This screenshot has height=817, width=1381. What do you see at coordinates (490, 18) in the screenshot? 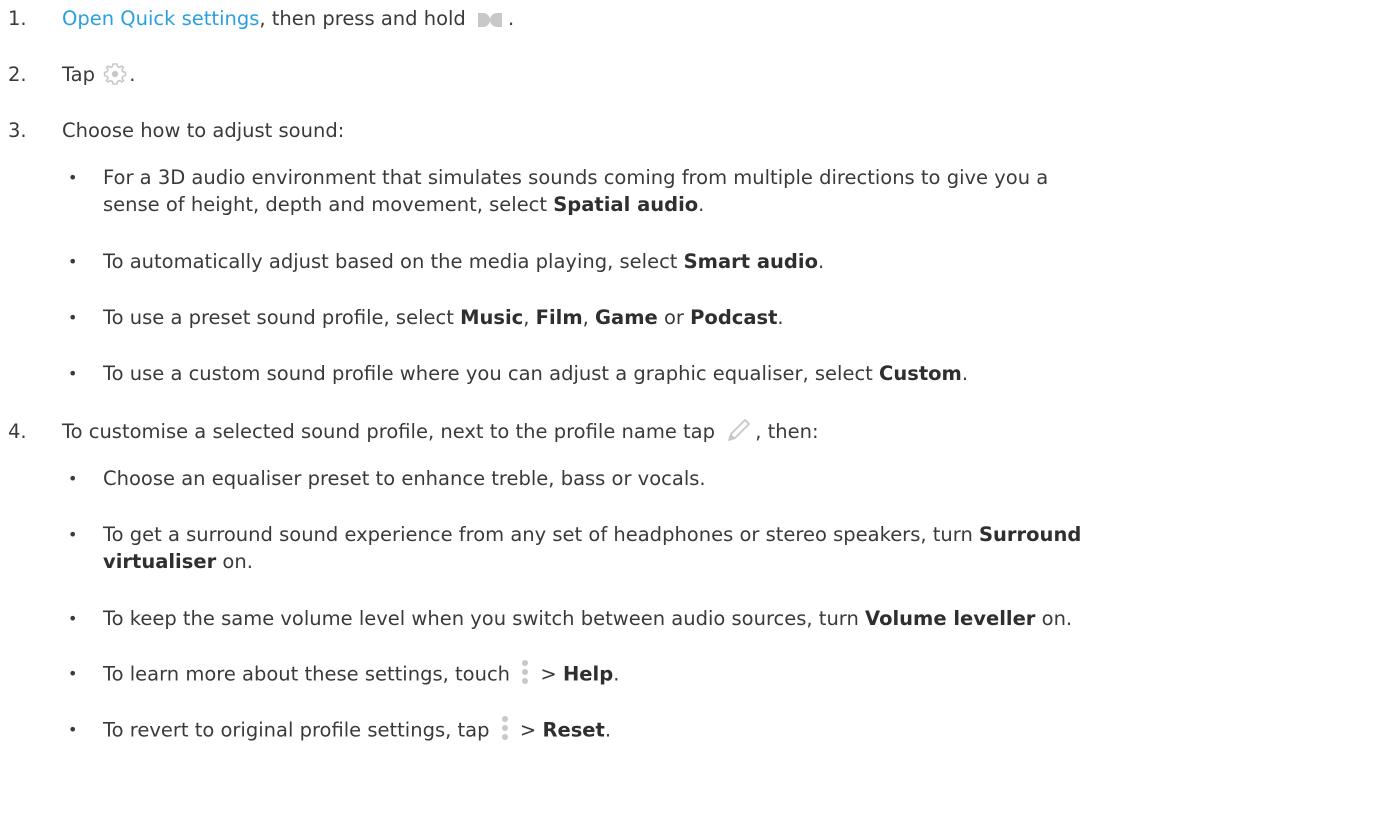
I see `dolby-icon` at bounding box center [490, 18].